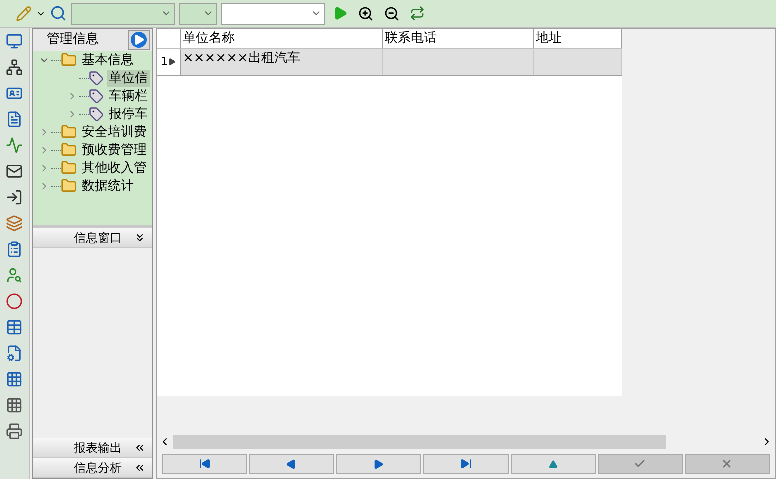 This screenshot has width=776, height=479. What do you see at coordinates (14, 327) in the screenshot?
I see `table-icon` at bounding box center [14, 327].